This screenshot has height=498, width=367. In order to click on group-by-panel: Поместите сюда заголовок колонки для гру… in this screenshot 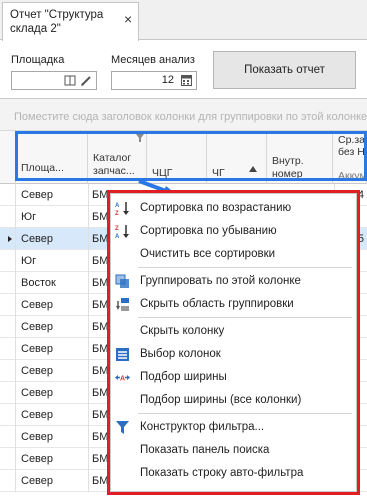, I will do `click(183, 114)`.